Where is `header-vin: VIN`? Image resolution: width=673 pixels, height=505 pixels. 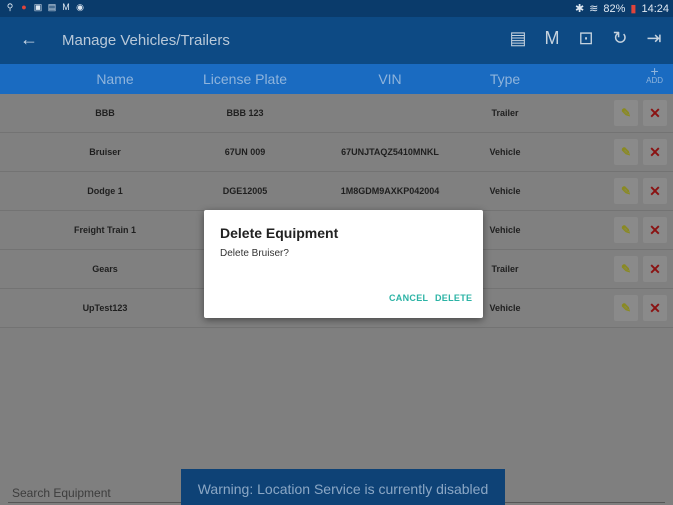 header-vin: VIN is located at coordinates (390, 79).